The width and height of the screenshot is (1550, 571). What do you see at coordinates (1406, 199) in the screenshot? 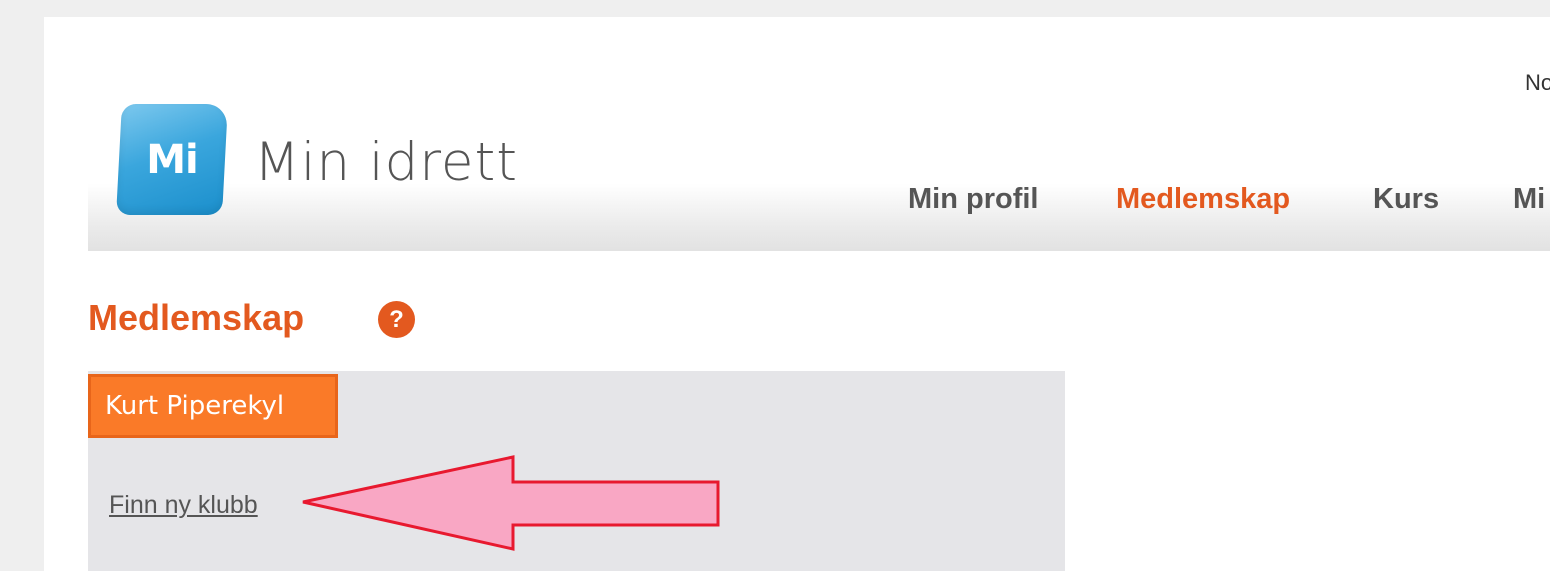
I see `nav-item-kurs: Kurs` at bounding box center [1406, 199].